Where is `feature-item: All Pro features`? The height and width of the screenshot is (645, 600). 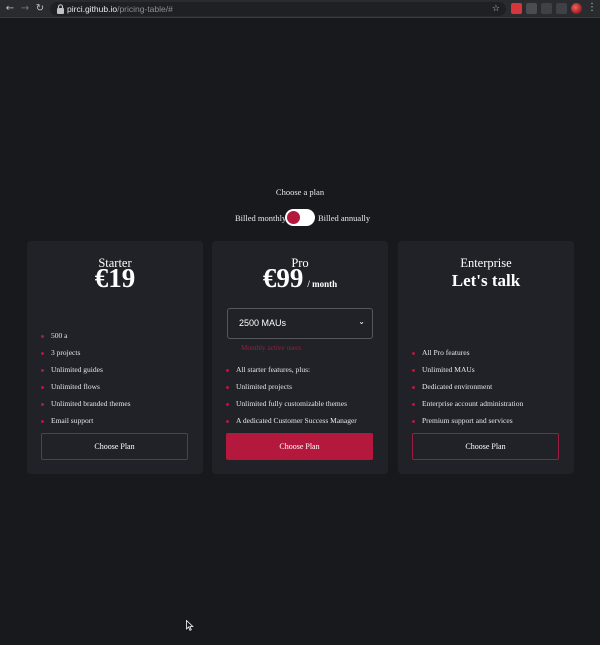
feature-item: All Pro features is located at coordinates (467, 355).